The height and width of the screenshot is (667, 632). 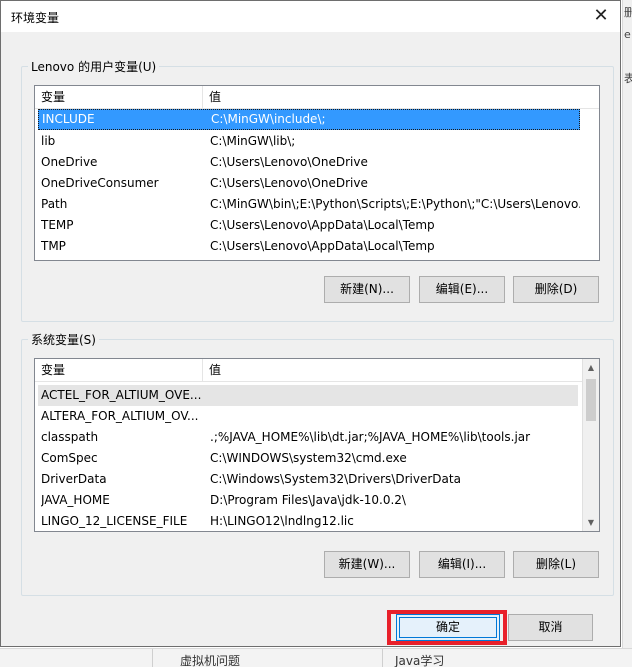 What do you see at coordinates (310, 16) in the screenshot?
I see `title-bar: 环境变量 ✕` at bounding box center [310, 16].